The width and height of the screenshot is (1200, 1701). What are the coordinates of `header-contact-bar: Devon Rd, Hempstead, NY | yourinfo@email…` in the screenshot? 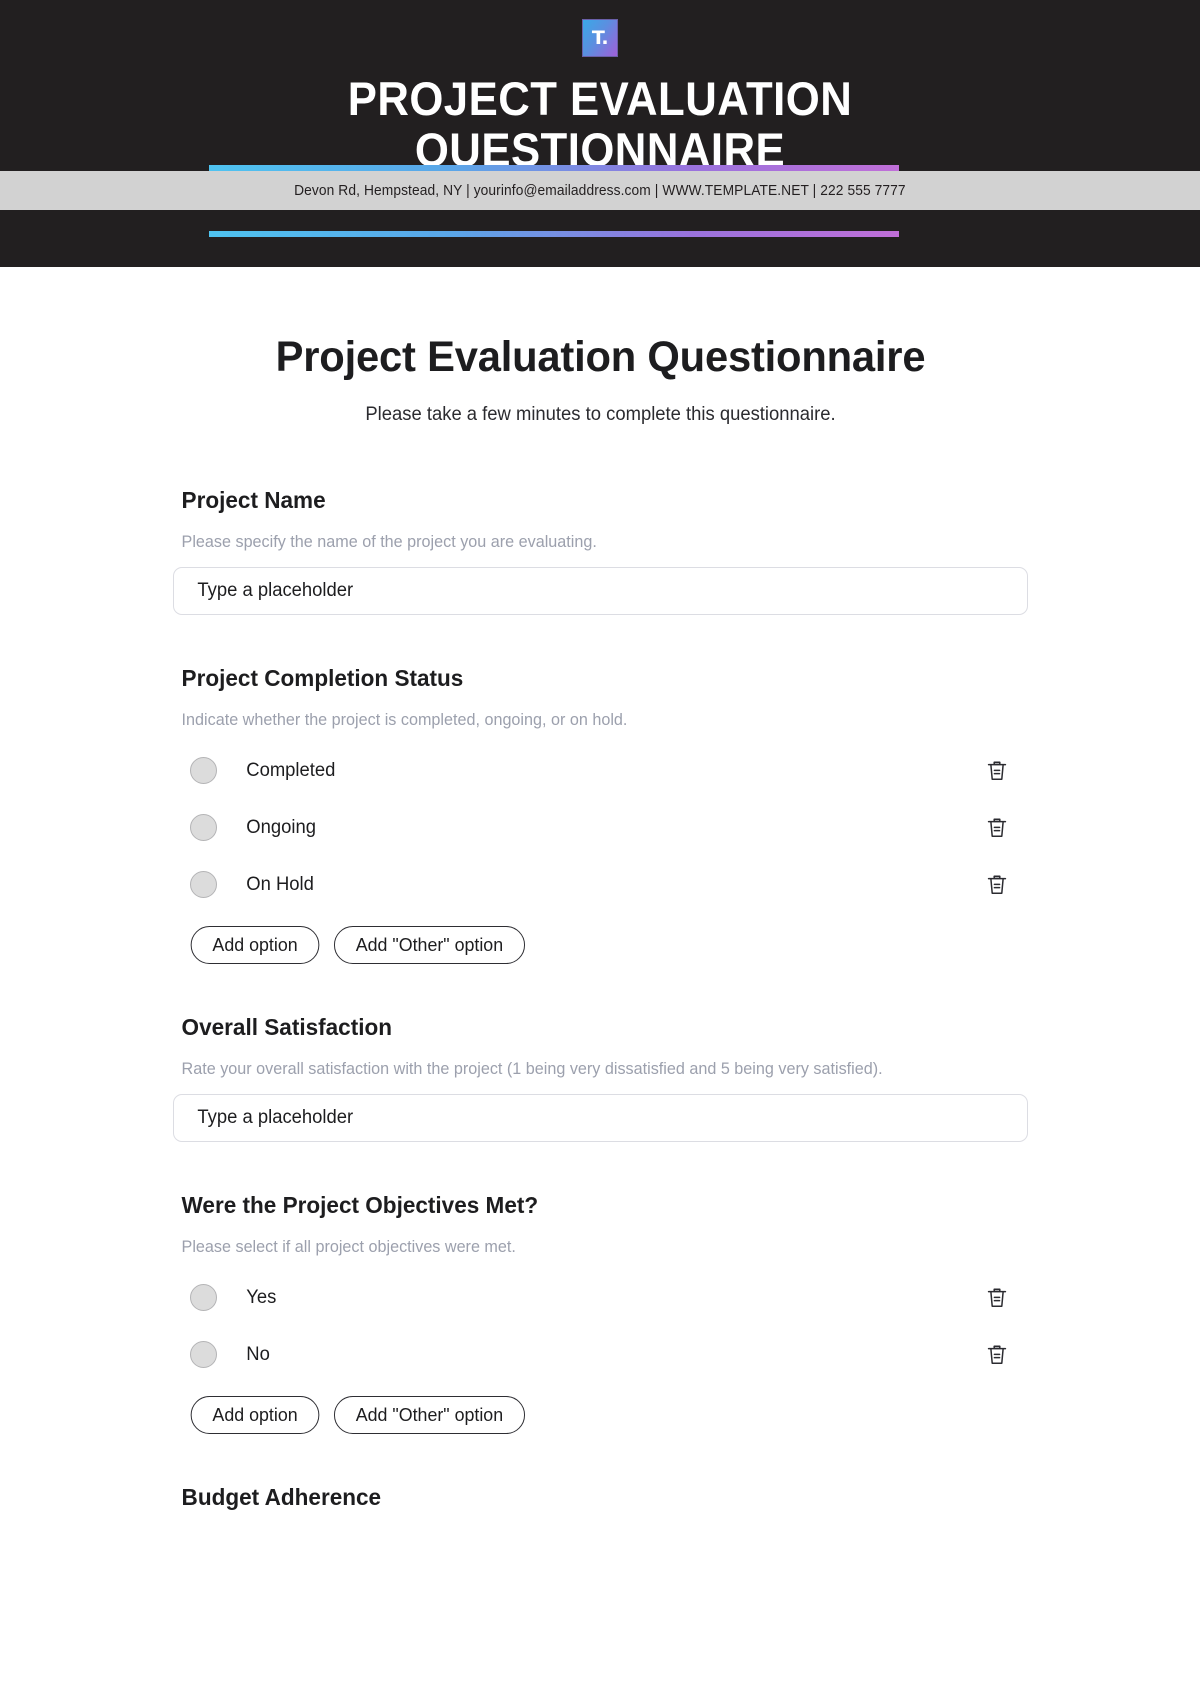 It's located at (600, 190).